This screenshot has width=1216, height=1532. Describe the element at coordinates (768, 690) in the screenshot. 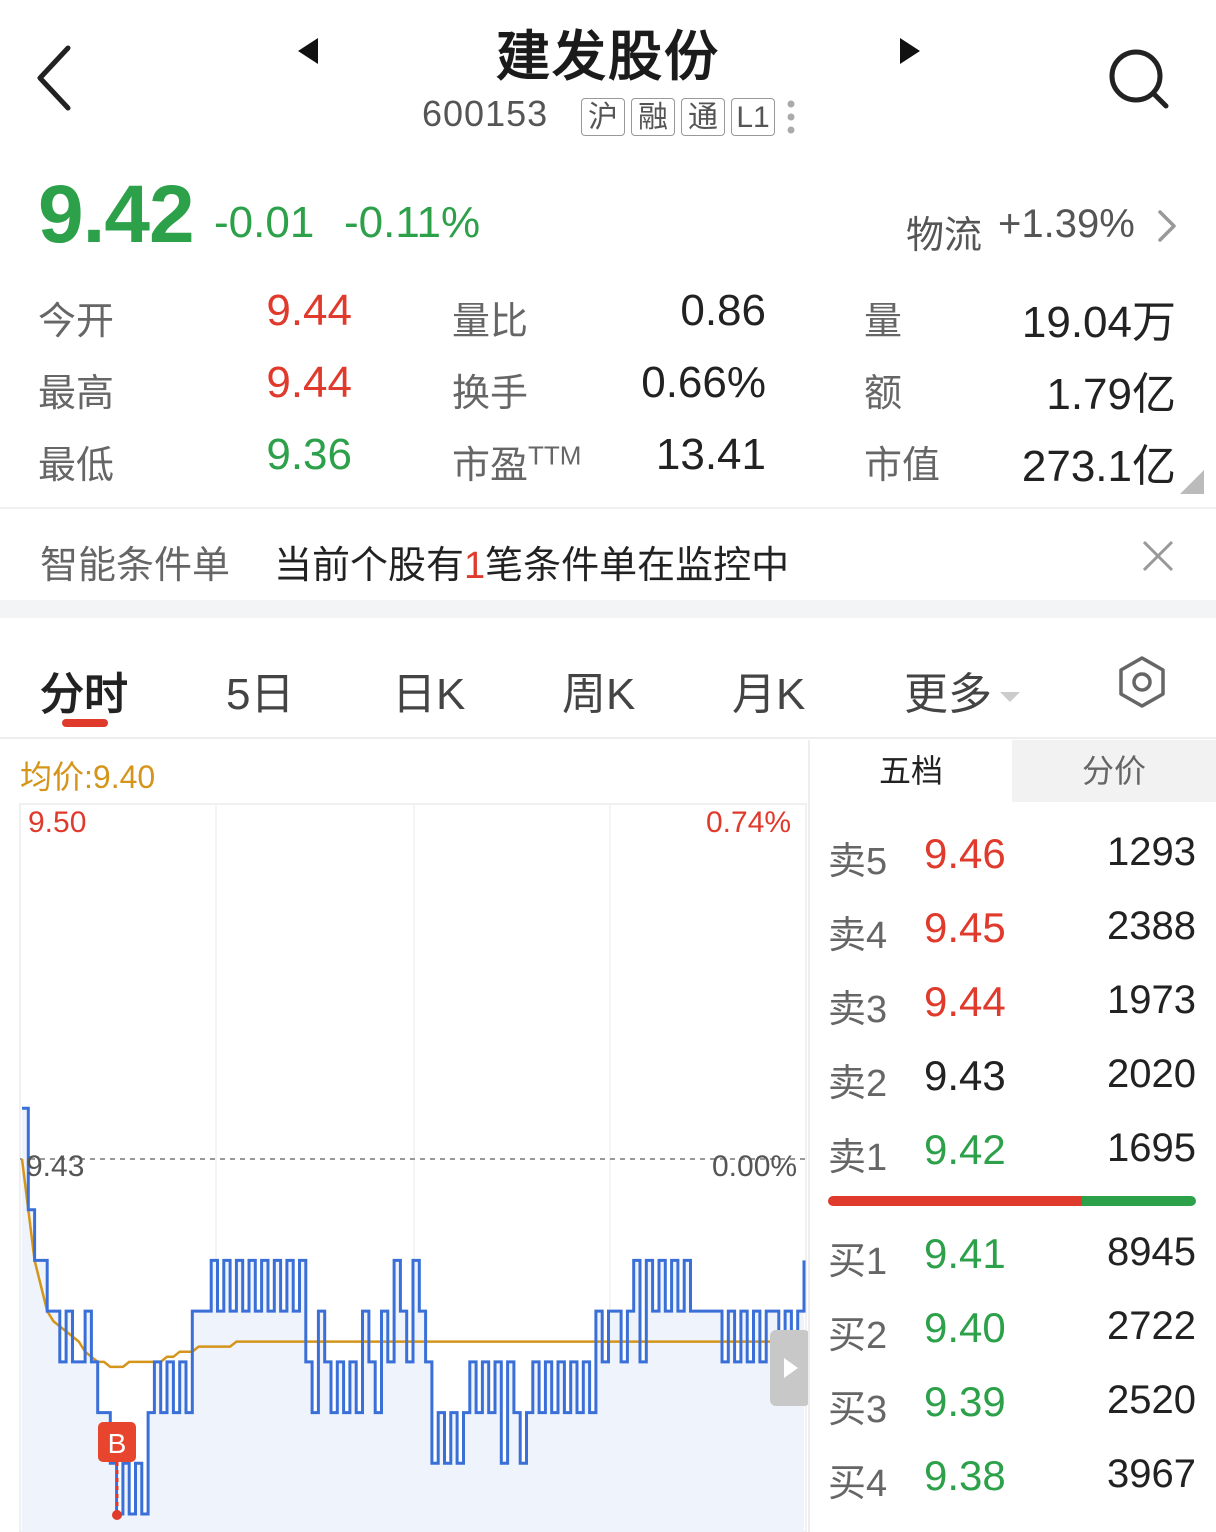

I see `tab-monthly-k: 月K` at that location.